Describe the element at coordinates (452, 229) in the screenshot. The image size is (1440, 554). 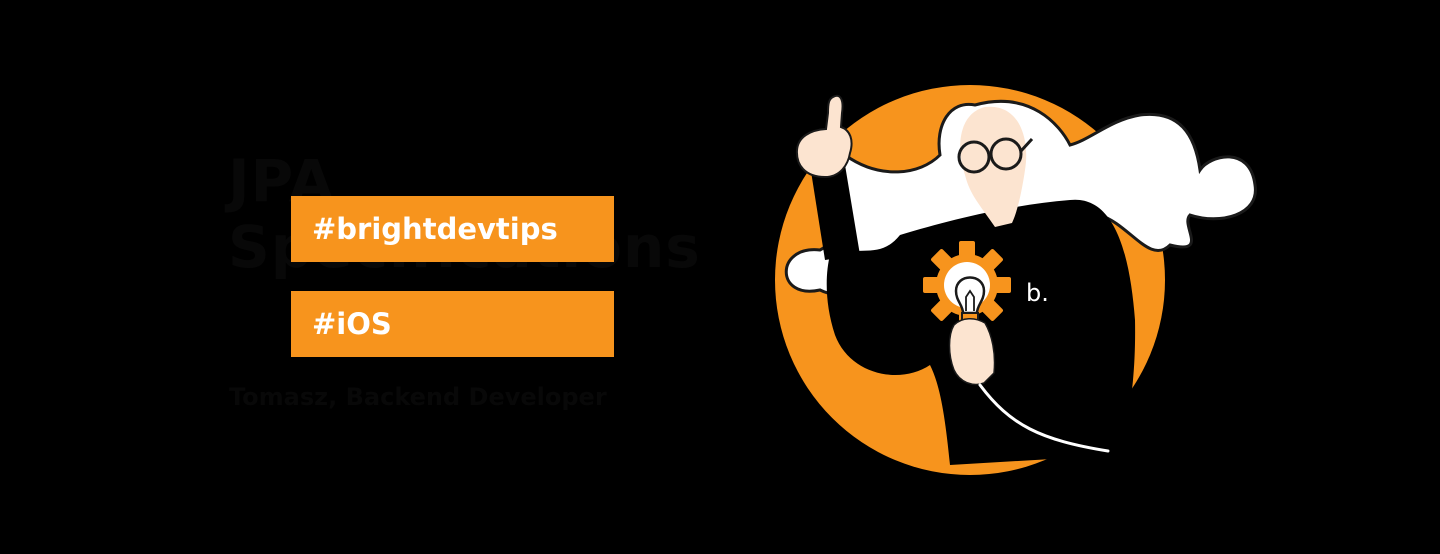
I see `tag-brightdevtips: #brightdevtips` at that location.